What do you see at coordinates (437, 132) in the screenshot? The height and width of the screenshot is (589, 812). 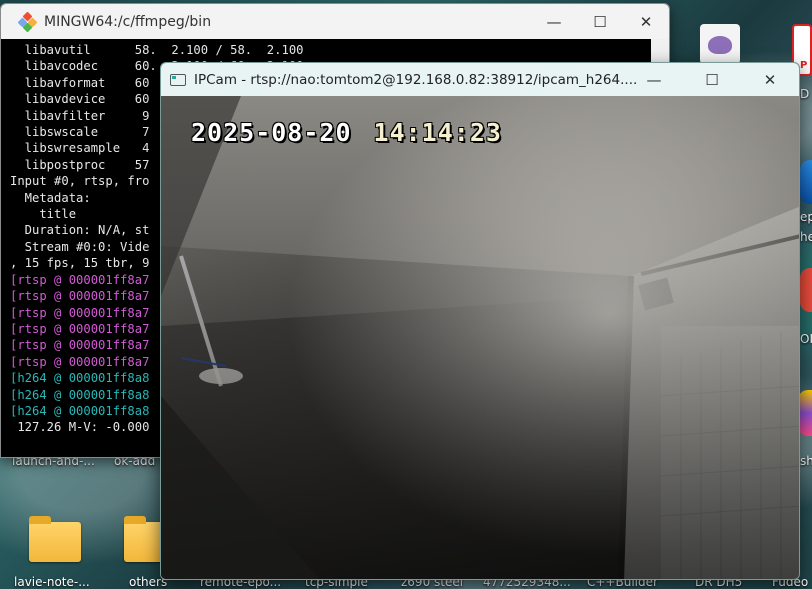 I see `osd-time: 14:14:23` at bounding box center [437, 132].